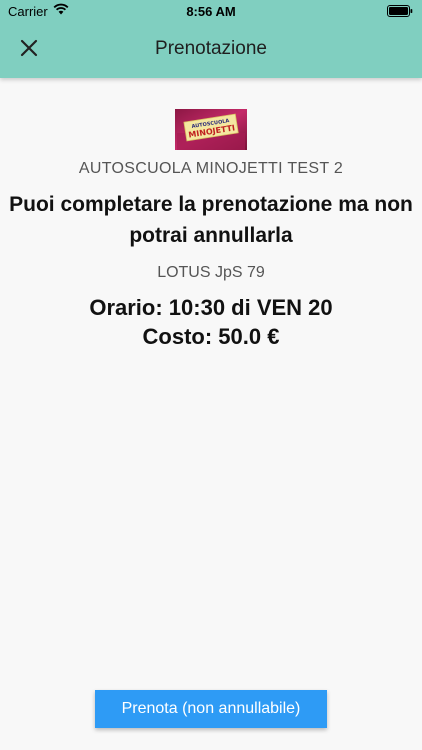 This screenshot has height=750, width=422. What do you see at coordinates (211, 168) in the screenshot?
I see `school-name: AUTOSCUOLA MINOJETTI TEST 2` at bounding box center [211, 168].